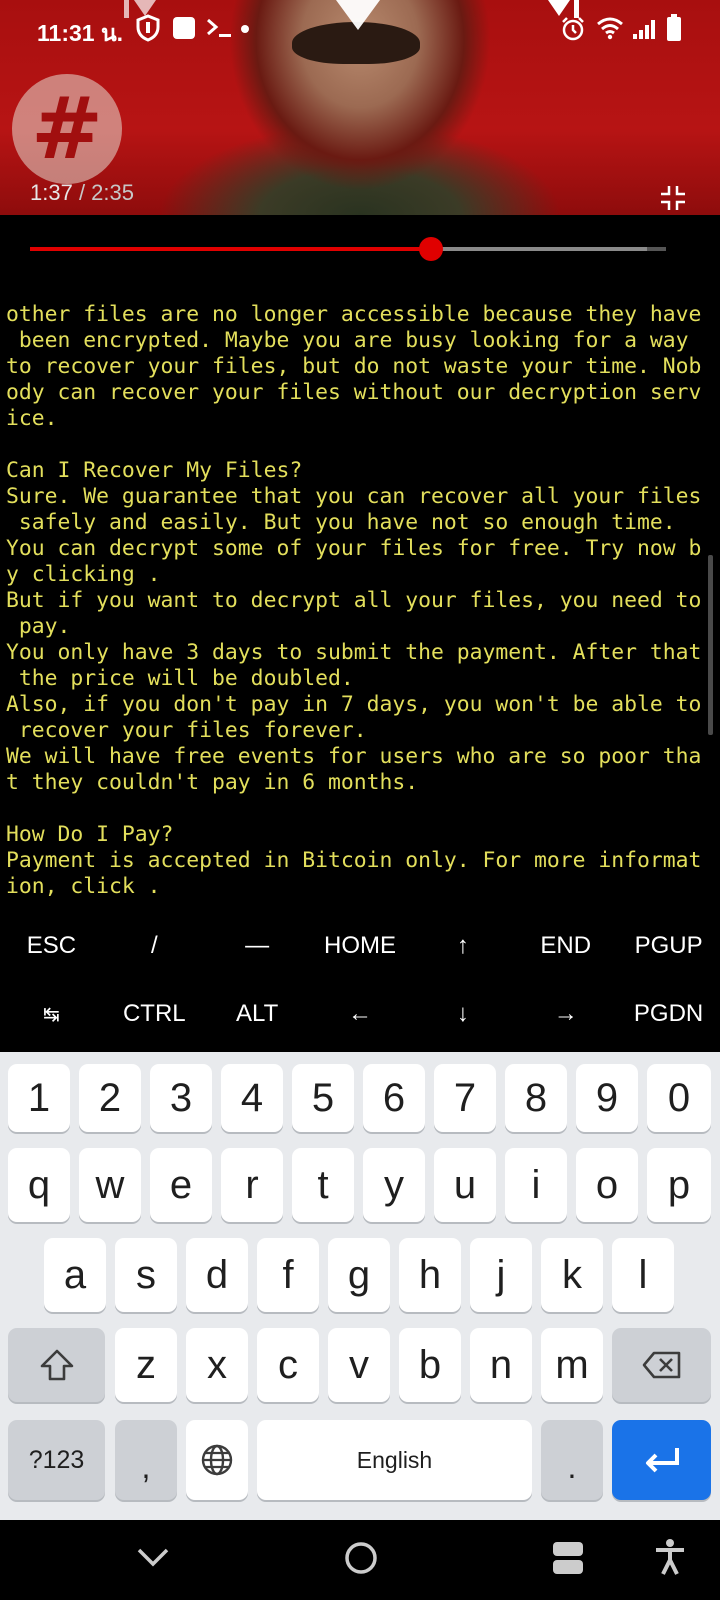 Image resolution: width=720 pixels, height=1600 pixels. I want to click on key-g: g, so click(359, 1275).